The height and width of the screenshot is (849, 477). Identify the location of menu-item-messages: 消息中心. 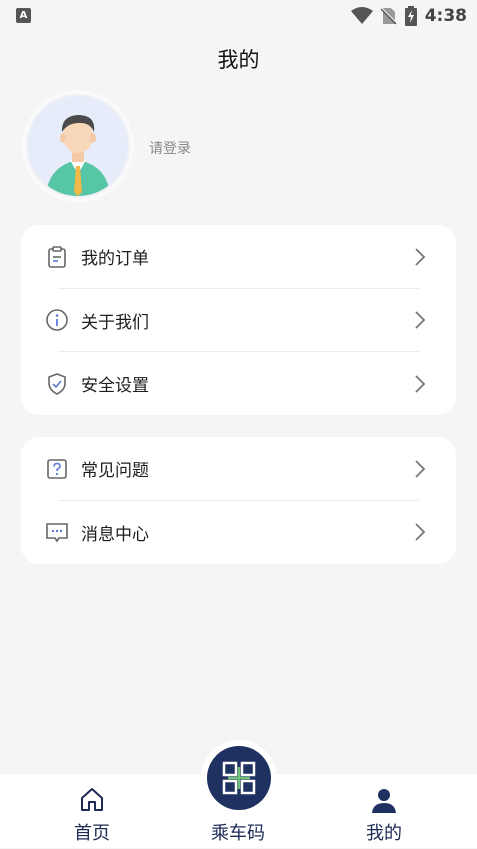
(238, 533).